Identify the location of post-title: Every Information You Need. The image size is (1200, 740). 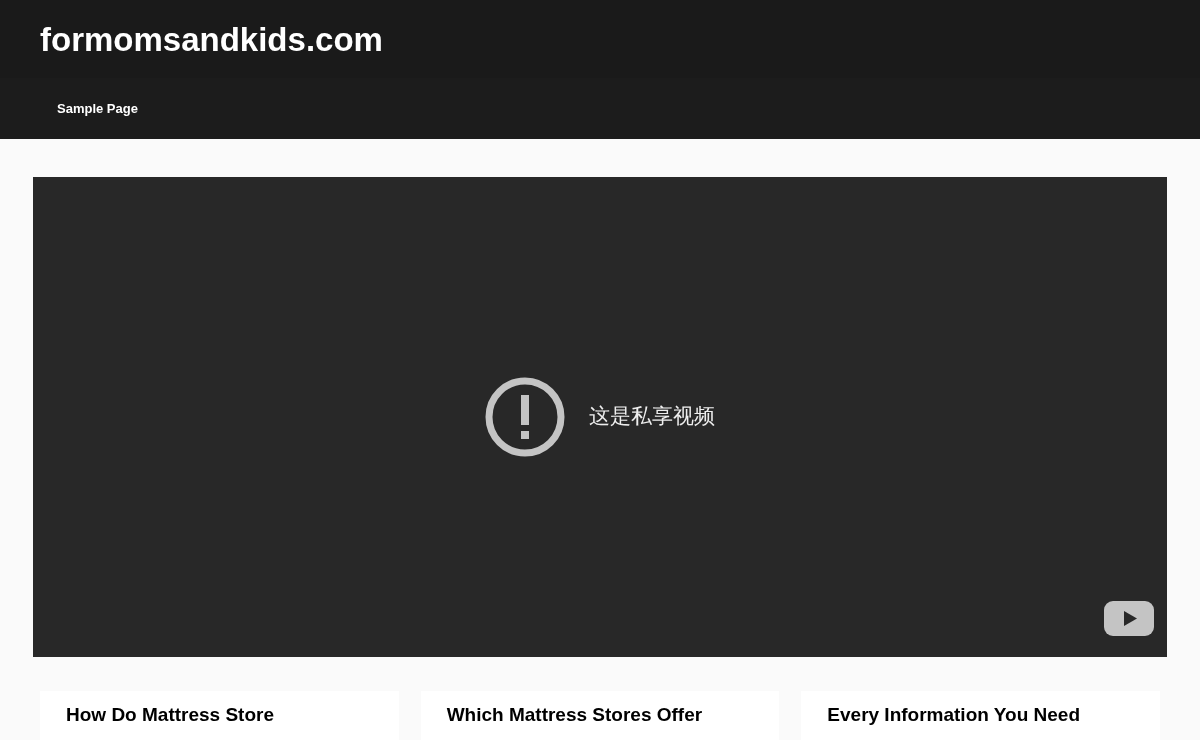
(980, 715).